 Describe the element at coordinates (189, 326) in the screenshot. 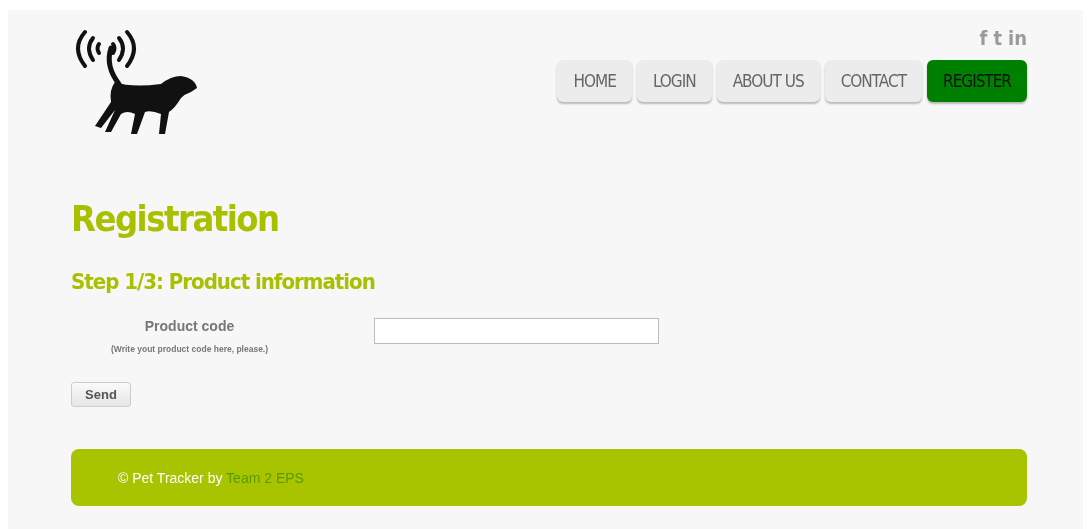

I see `field-label: Product code` at that location.